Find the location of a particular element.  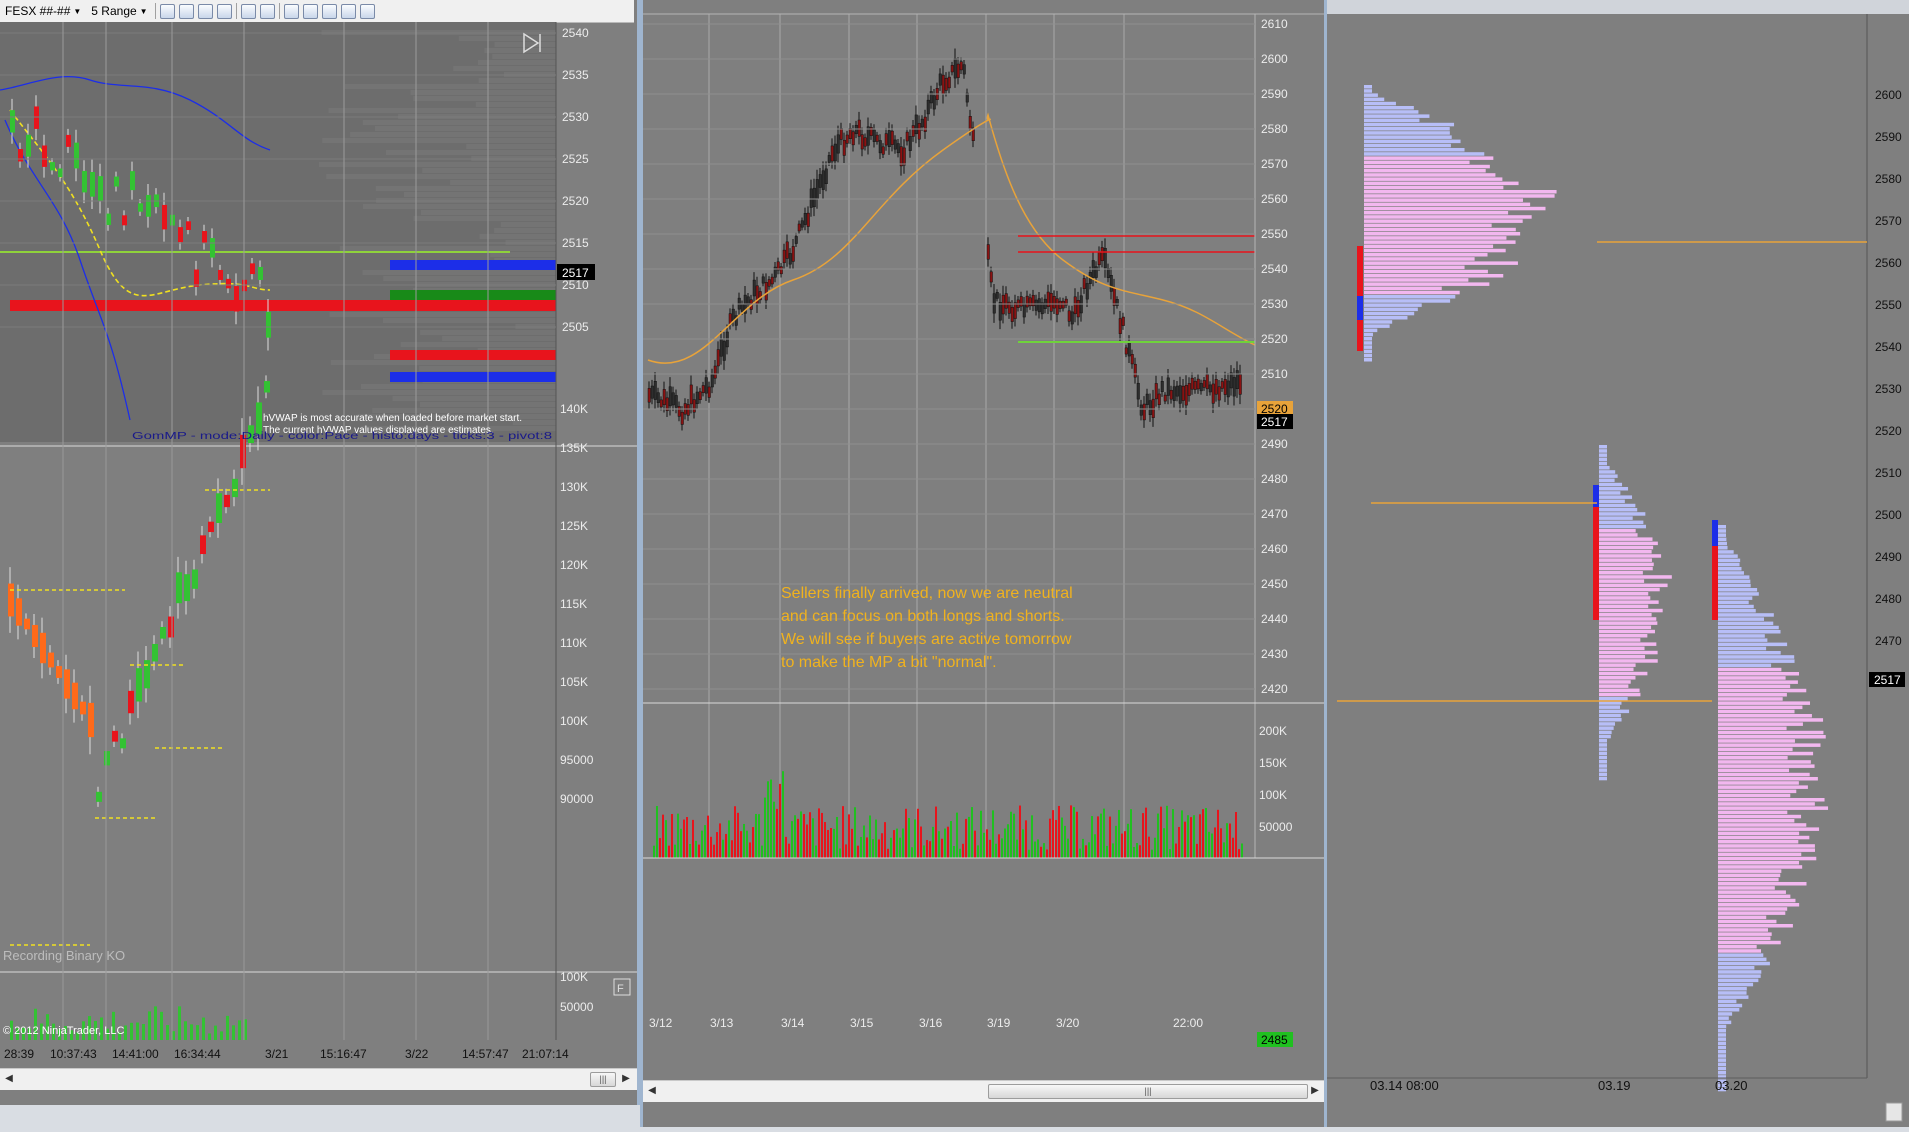

time-label: 3/21 is located at coordinates (277, 1054).